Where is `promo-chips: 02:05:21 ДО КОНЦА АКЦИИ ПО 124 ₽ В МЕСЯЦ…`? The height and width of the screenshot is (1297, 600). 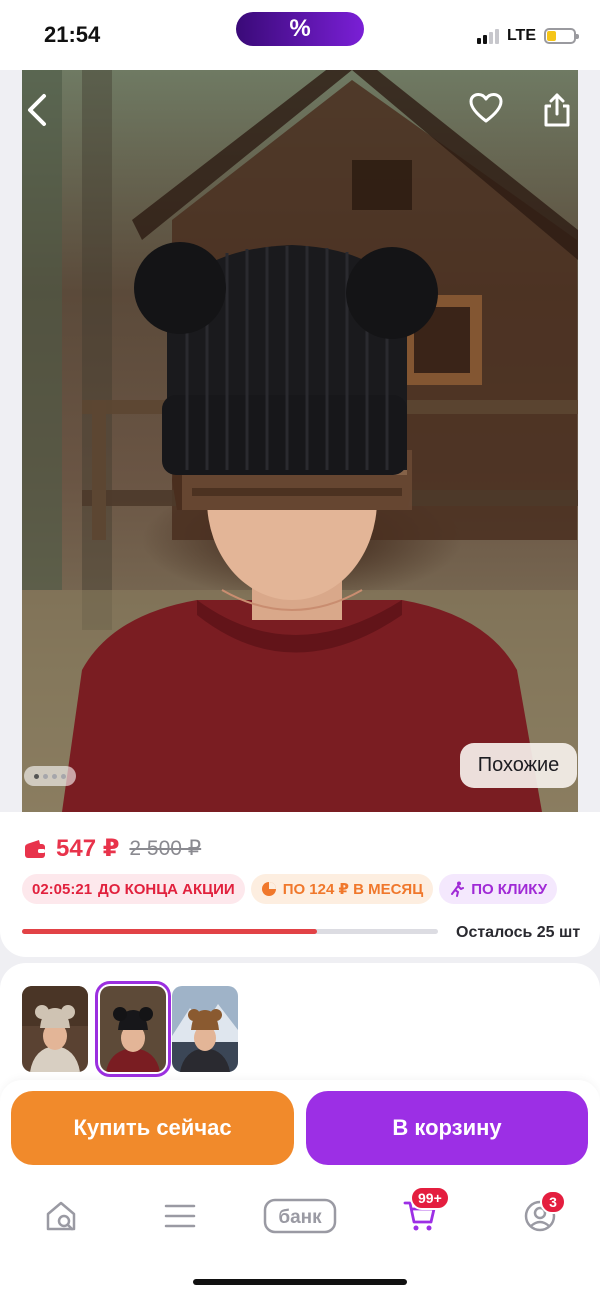 promo-chips: 02:05:21 ДО КОНЦА АКЦИИ ПО 124 ₽ В МЕСЯЦ… is located at coordinates (290, 889).